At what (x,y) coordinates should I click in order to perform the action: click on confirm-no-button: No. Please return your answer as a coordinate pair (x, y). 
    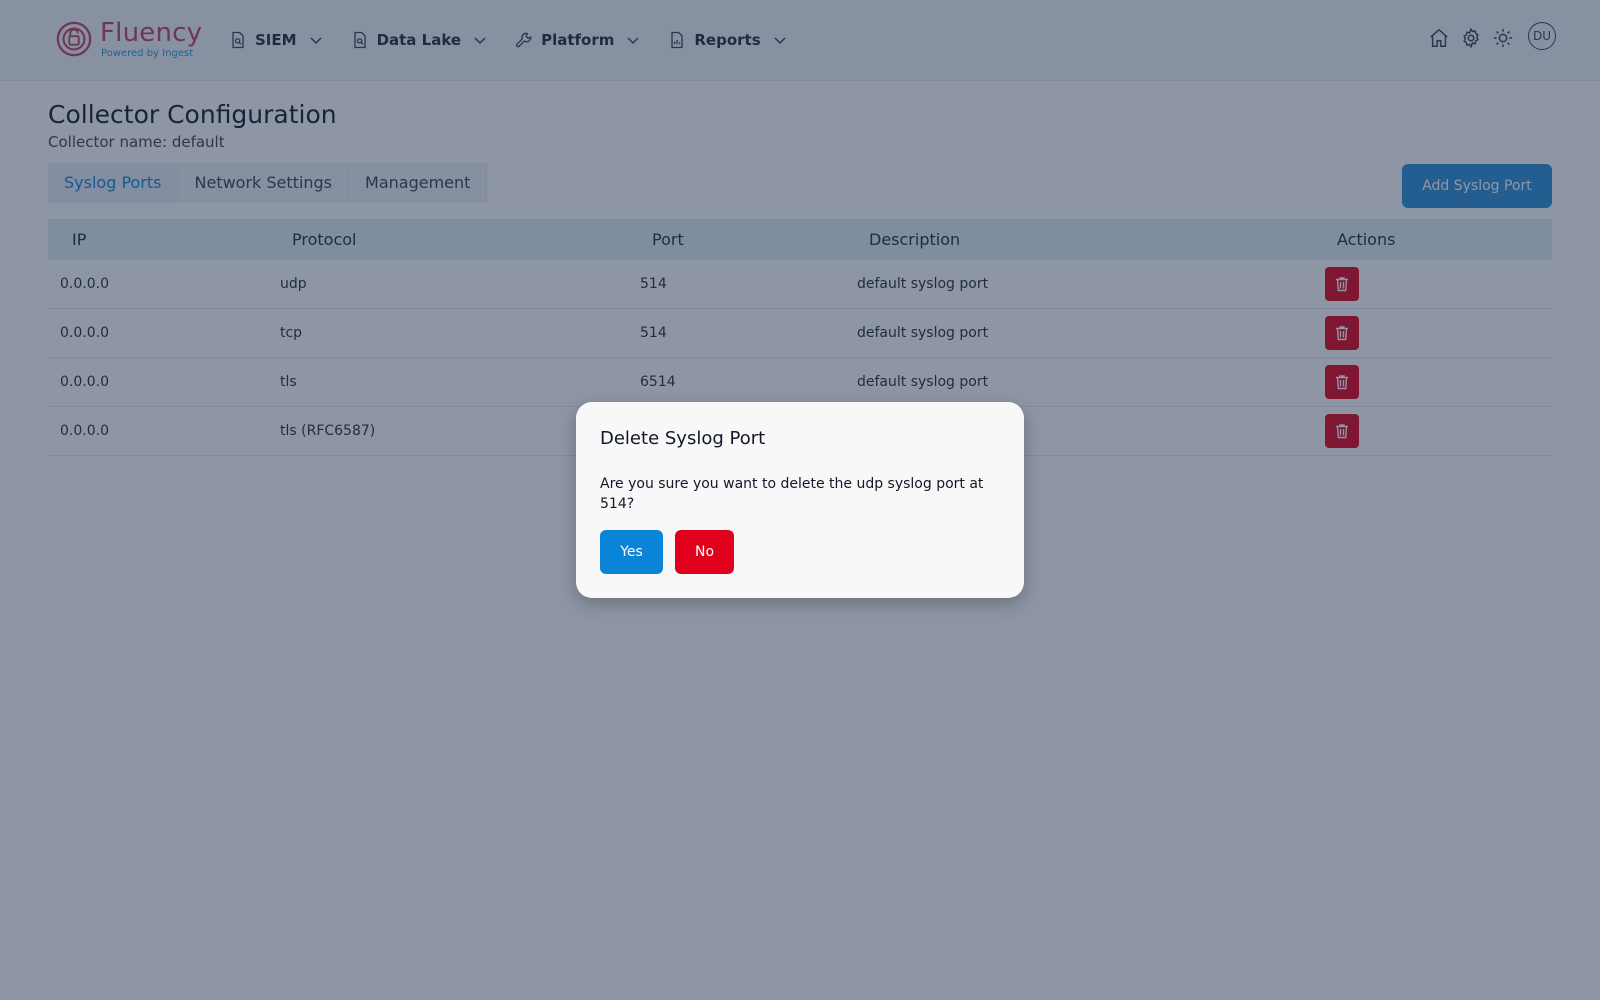
    Looking at the image, I should click on (704, 552).